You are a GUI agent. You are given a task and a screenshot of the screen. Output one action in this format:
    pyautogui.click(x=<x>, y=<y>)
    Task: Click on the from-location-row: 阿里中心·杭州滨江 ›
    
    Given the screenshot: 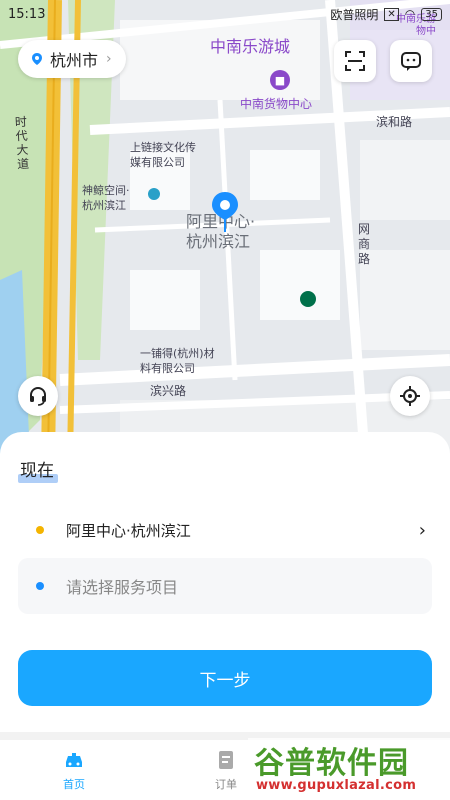 What is the action you would take?
    pyautogui.click(x=225, y=530)
    